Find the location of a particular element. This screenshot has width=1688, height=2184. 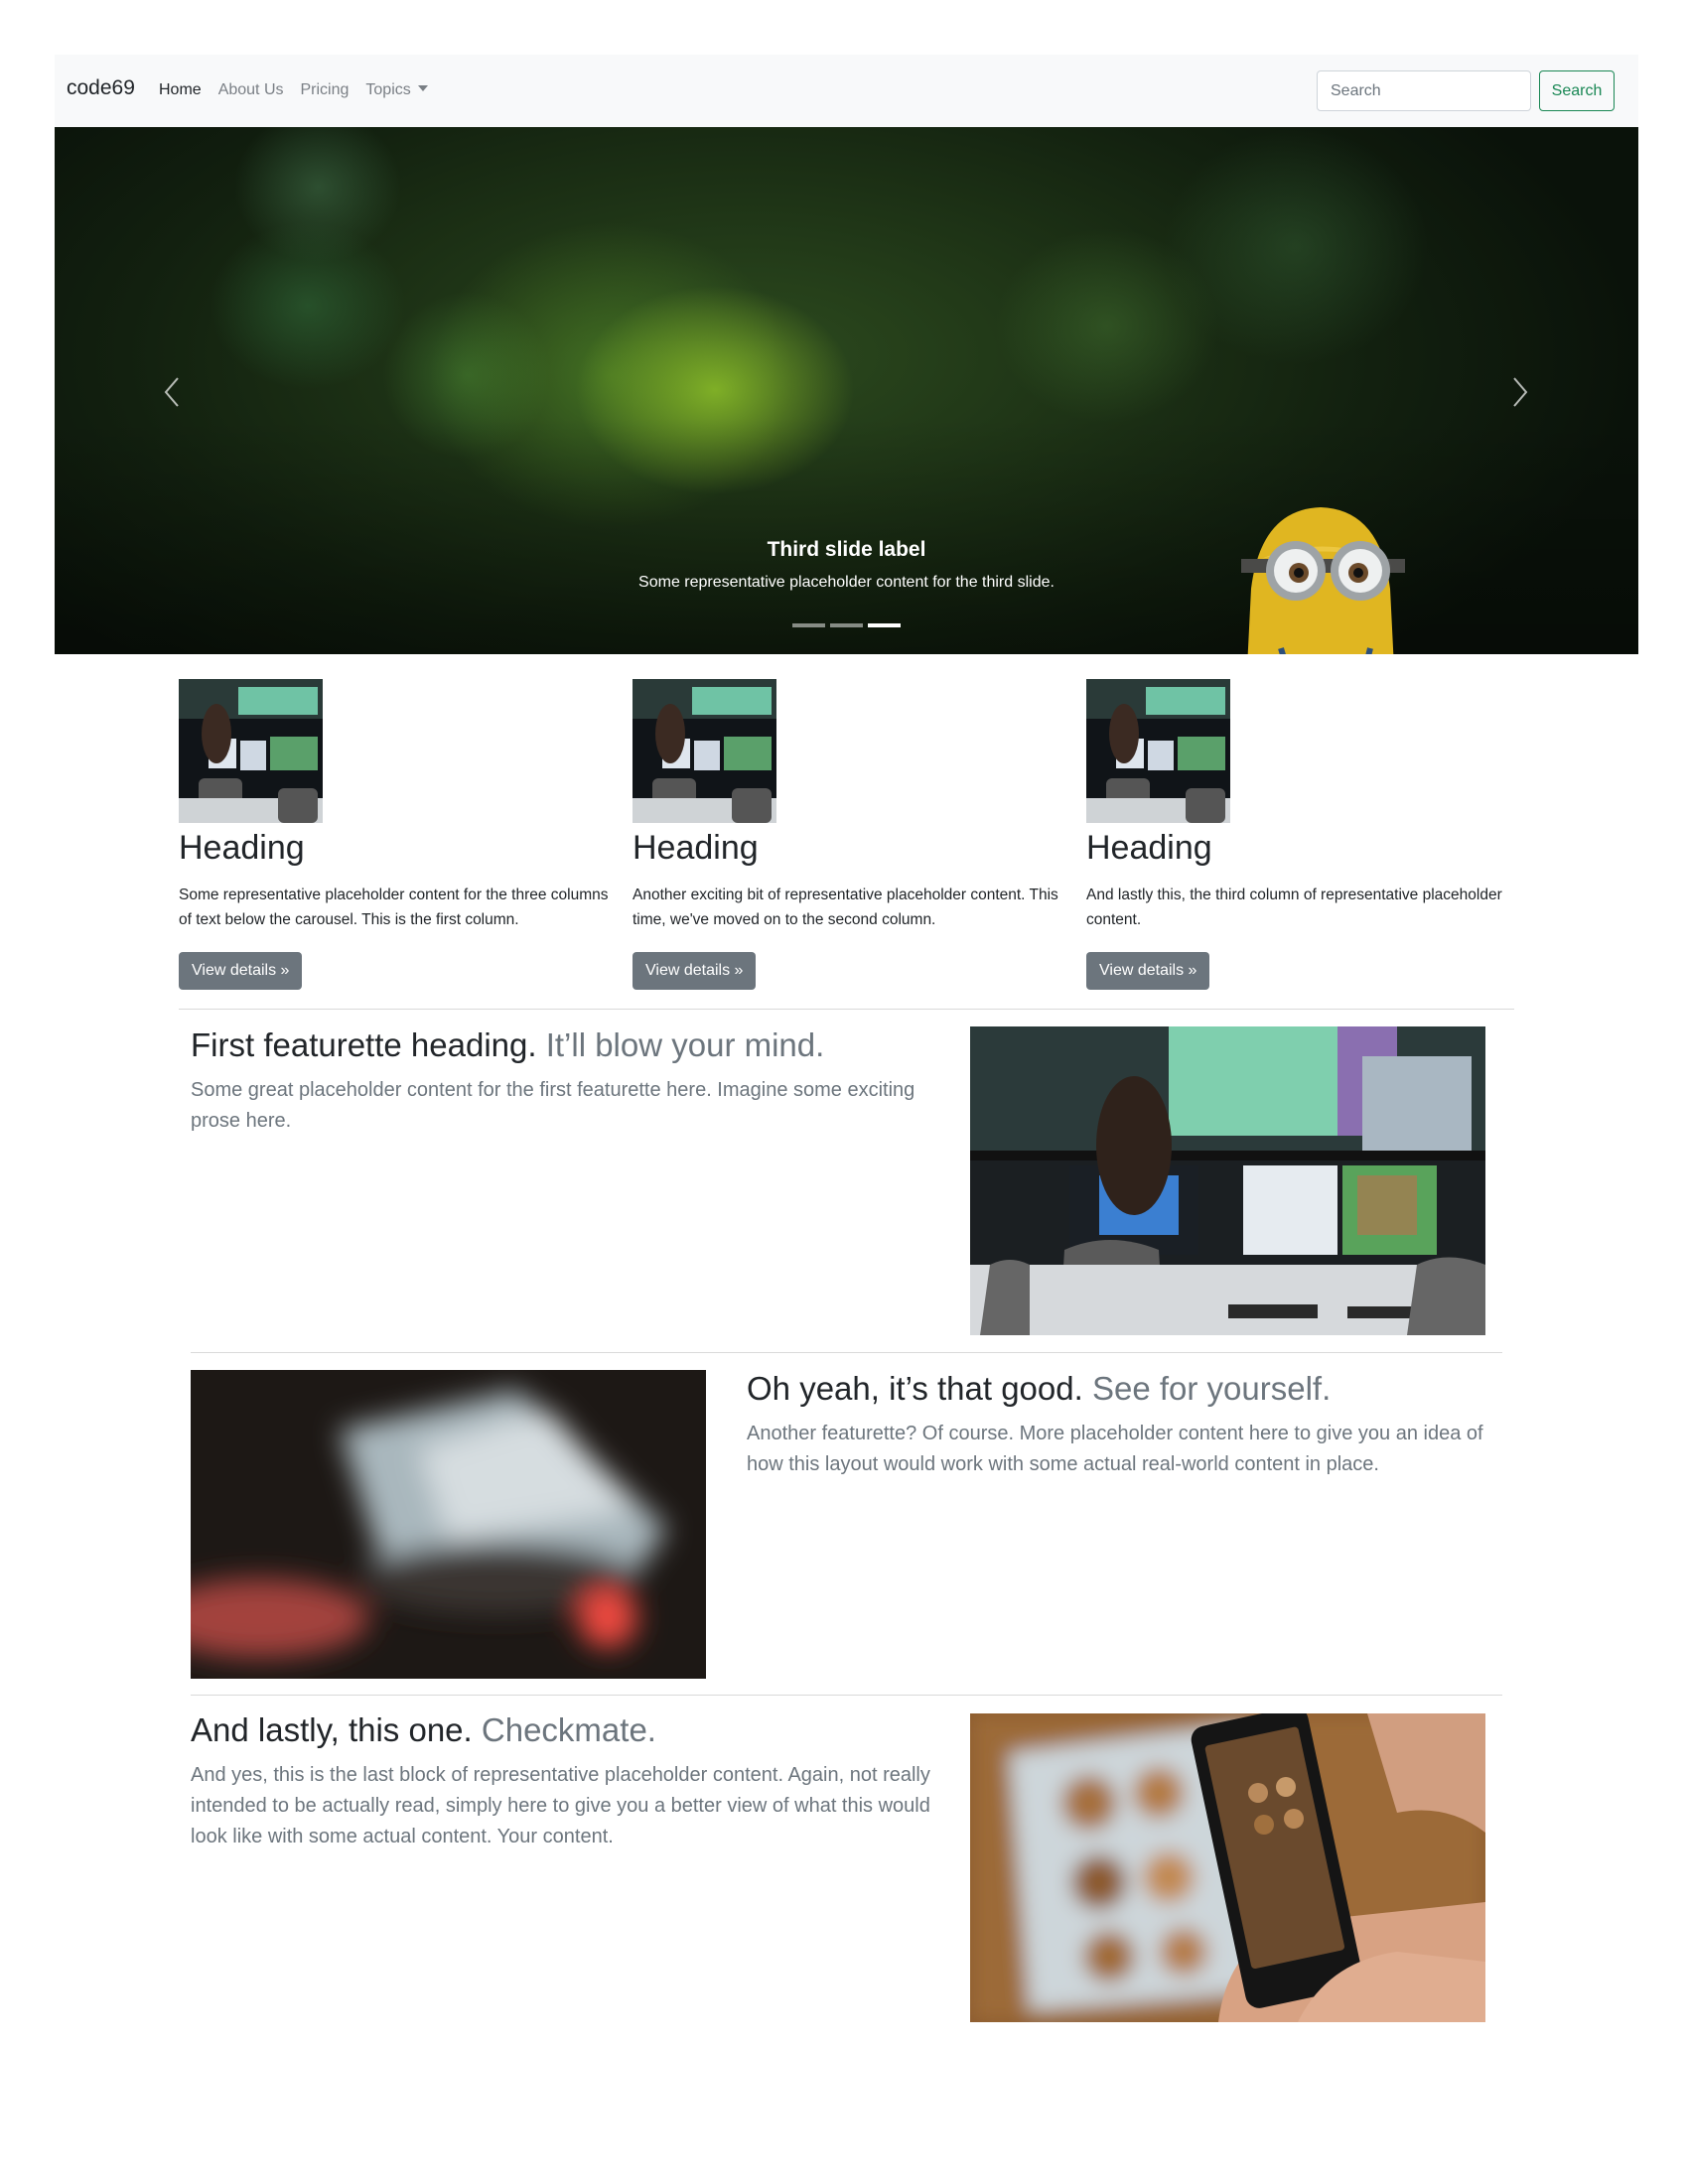

nav-links: Home About Us Pricing Topics is located at coordinates (293, 90).